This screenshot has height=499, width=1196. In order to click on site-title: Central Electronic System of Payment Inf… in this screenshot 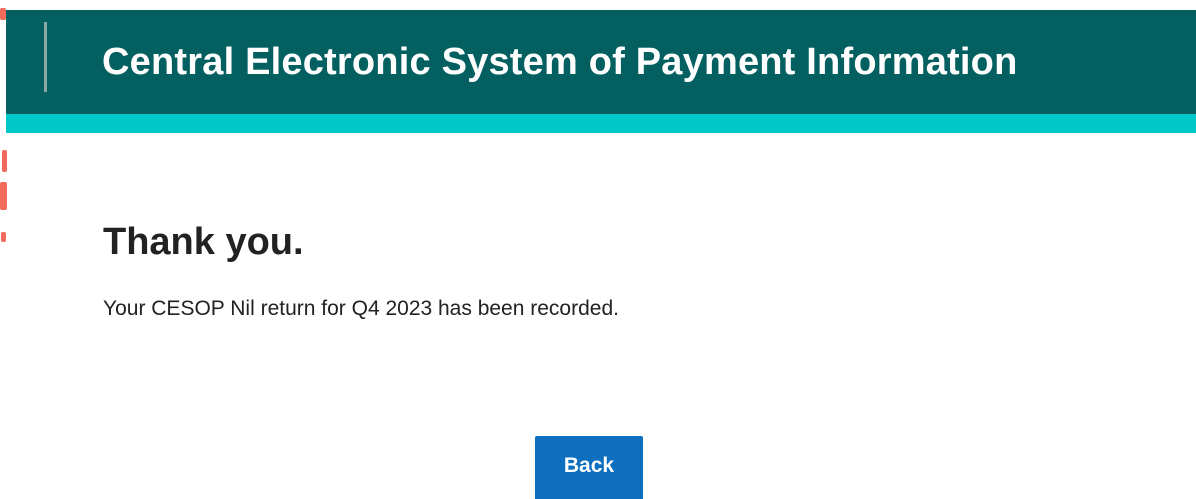, I will do `click(560, 62)`.